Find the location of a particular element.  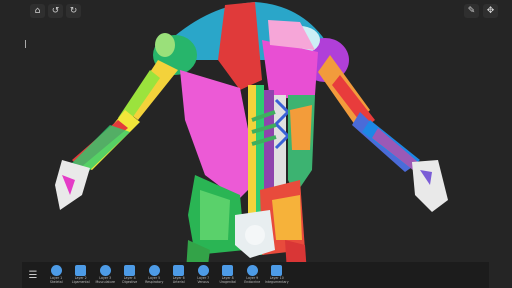

layer-integumentary: Layer 10 Integumentary is located at coordinates (277, 275).